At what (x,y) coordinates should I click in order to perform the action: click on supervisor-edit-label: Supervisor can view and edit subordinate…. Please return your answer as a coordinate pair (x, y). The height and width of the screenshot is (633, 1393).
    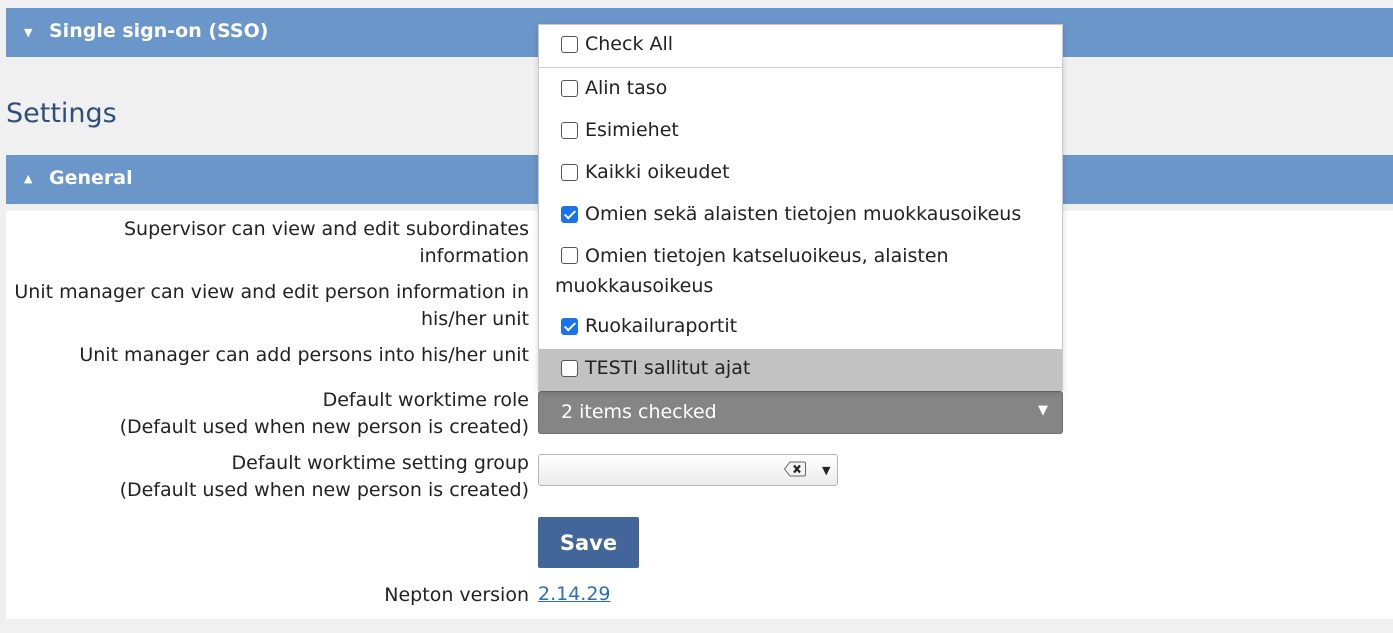
    Looking at the image, I should click on (326, 242).